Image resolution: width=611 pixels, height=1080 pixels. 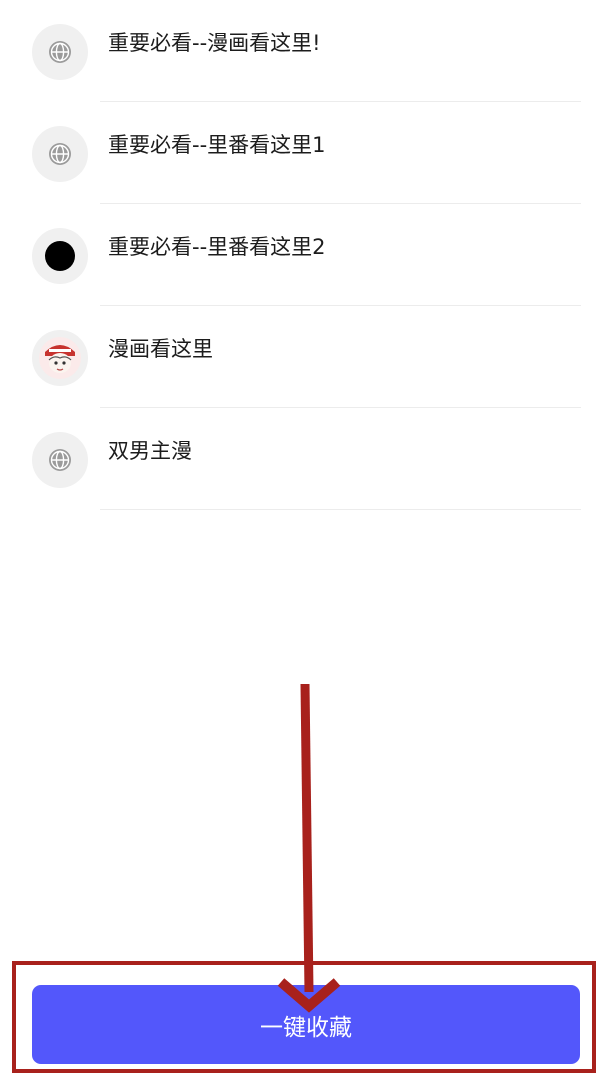 I want to click on item-title: 重要必看--漫画看这里!, so click(x=214, y=43).